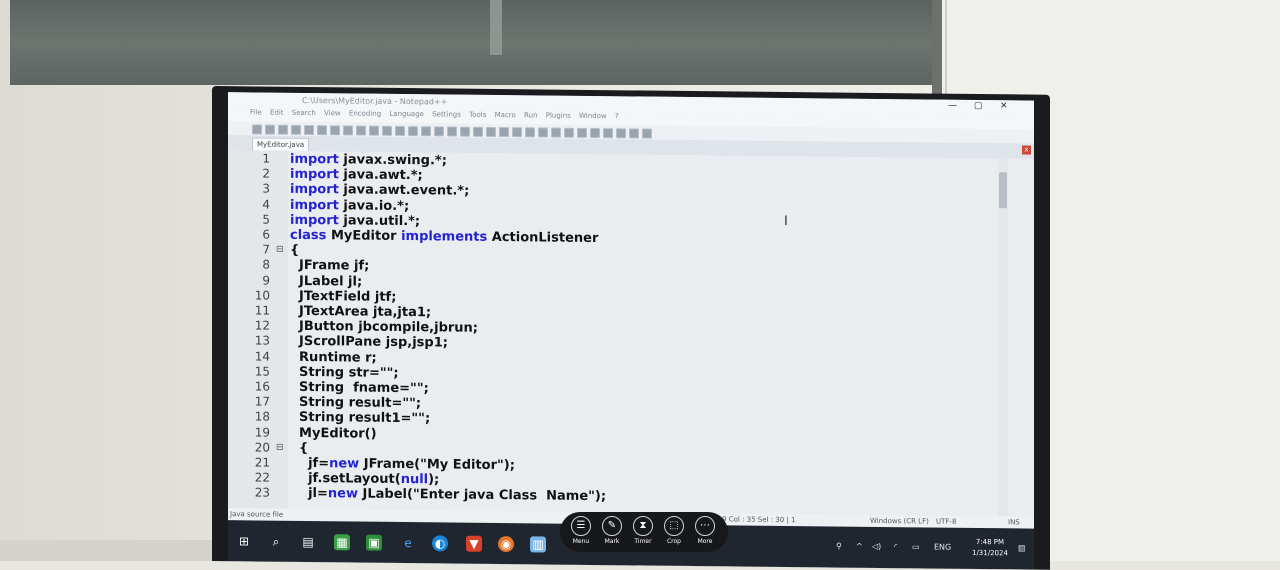 Image resolution: width=1280 pixels, height=570 pixels. I want to click on app-green-icon: ▦, so click(342, 542).